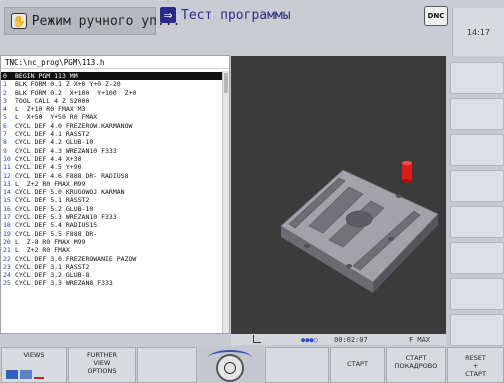  I want to click on view-plan-icon, so click(26, 374).